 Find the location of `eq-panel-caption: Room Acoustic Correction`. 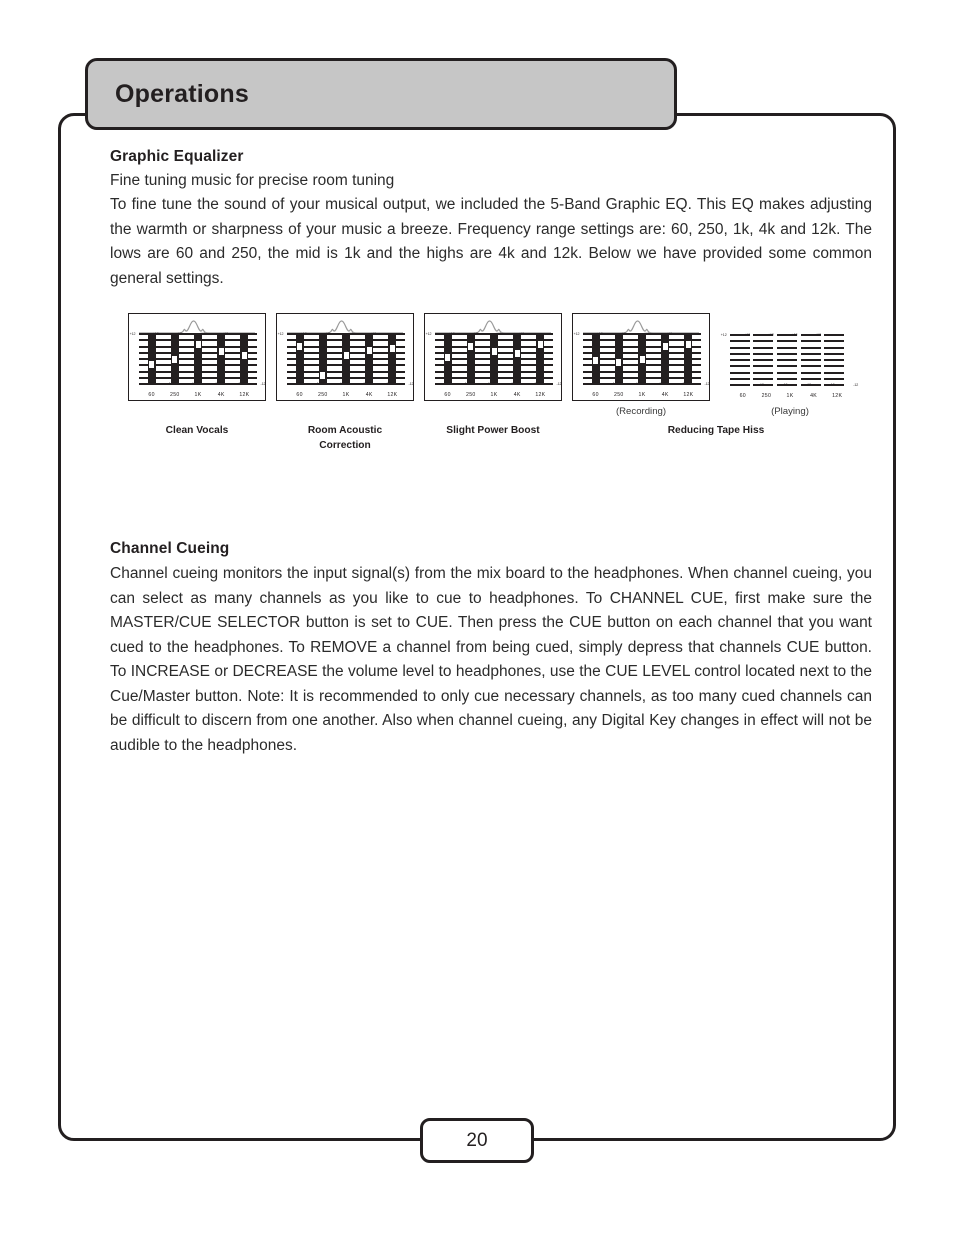

eq-panel-caption: Room Acoustic Correction is located at coordinates (345, 438).